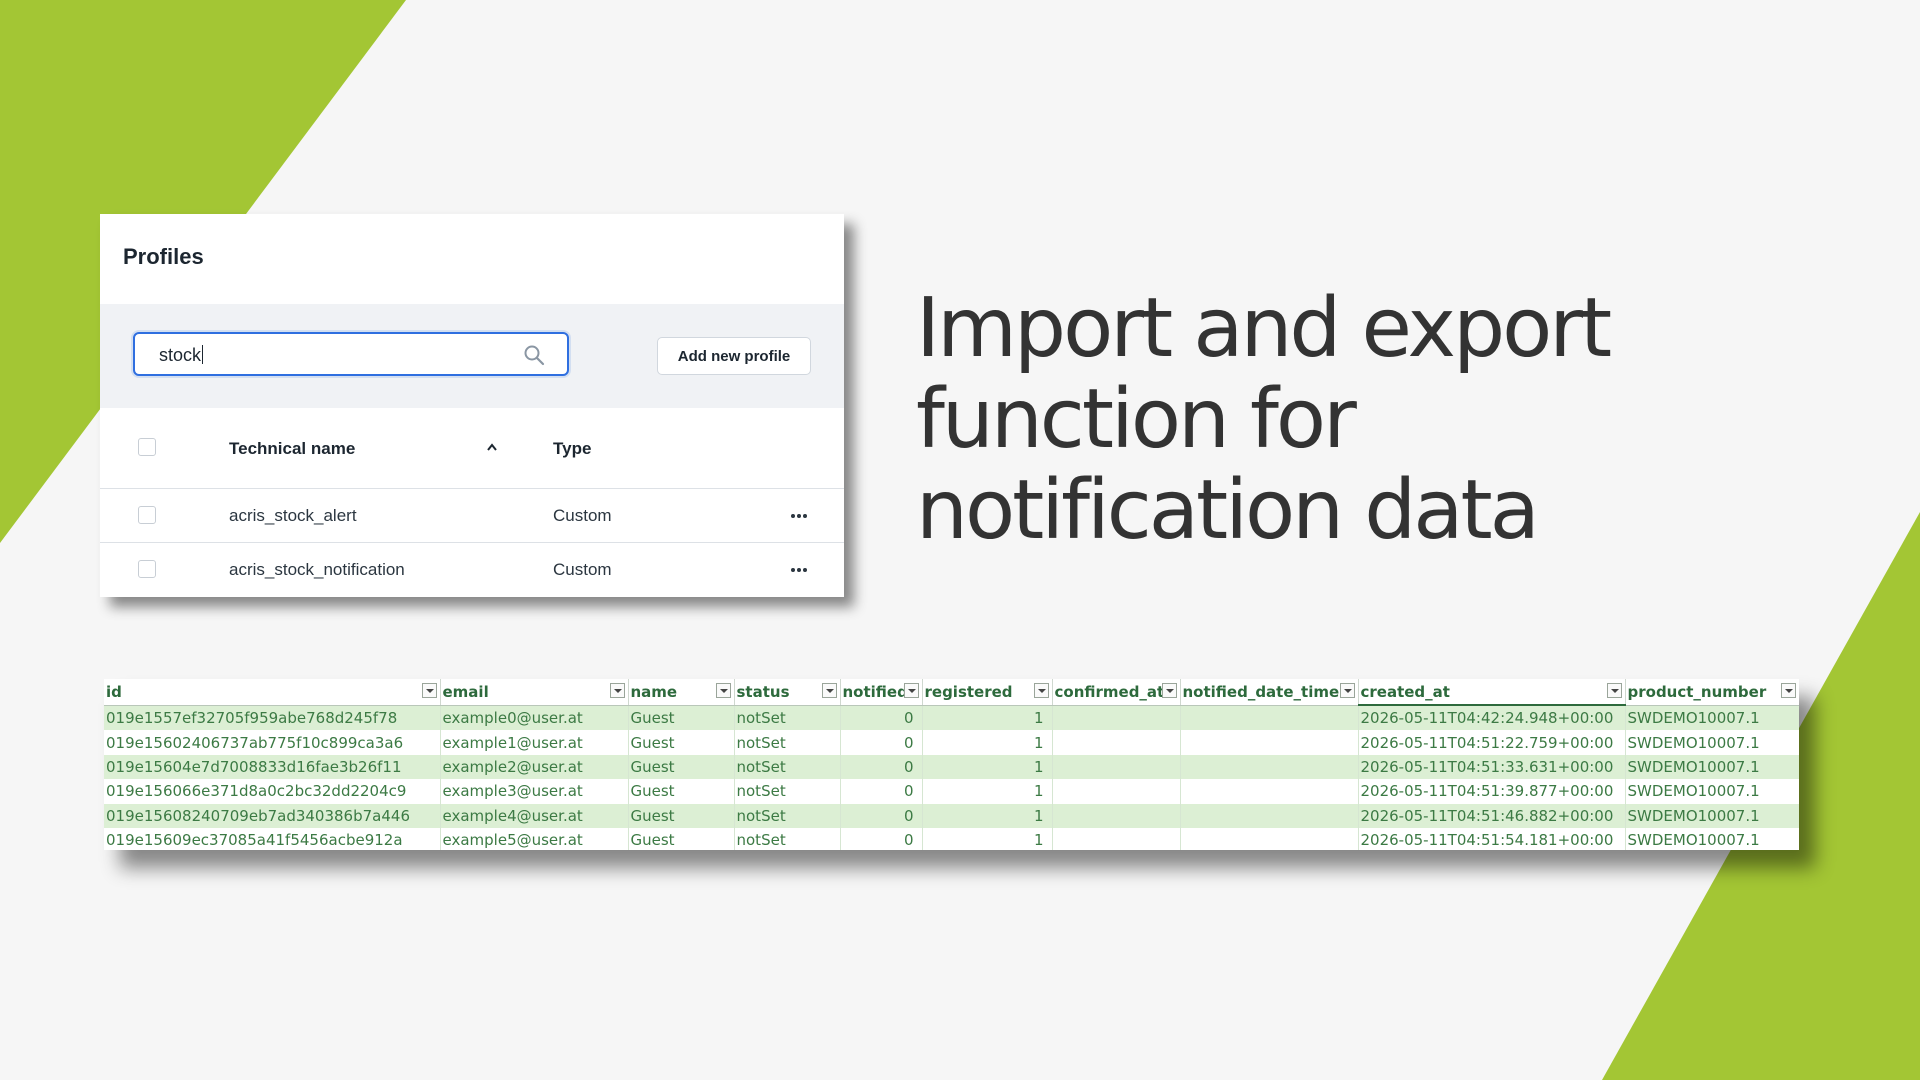 The width and height of the screenshot is (1920, 1080). What do you see at coordinates (472, 542) in the screenshot?
I see `row-divider` at bounding box center [472, 542].